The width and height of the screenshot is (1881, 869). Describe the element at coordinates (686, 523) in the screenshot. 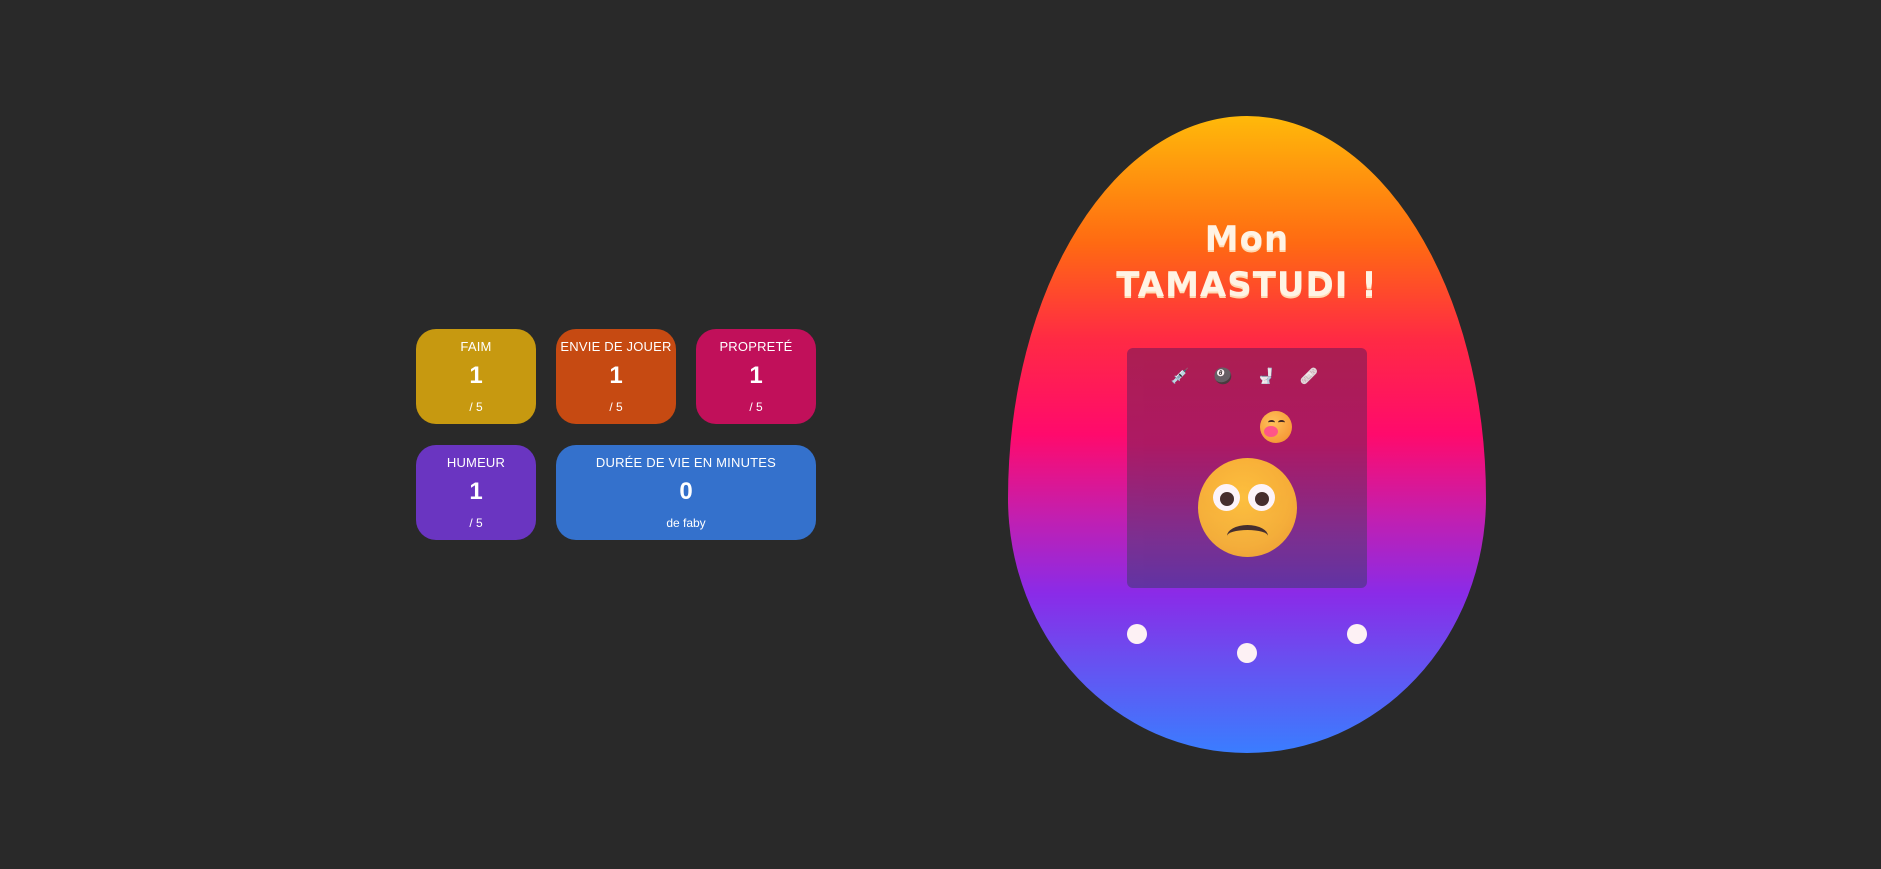

I see `stat-owner: de faby` at that location.